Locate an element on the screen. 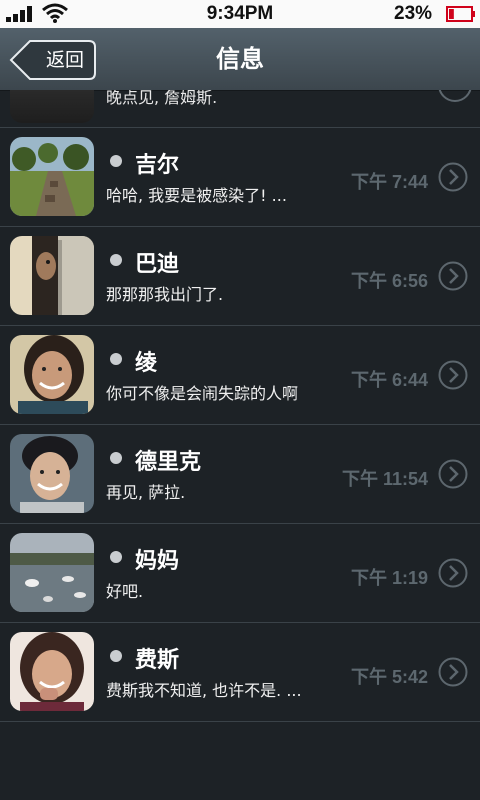 The width and height of the screenshot is (480, 800). battery-icon is located at coordinates (460, 14).